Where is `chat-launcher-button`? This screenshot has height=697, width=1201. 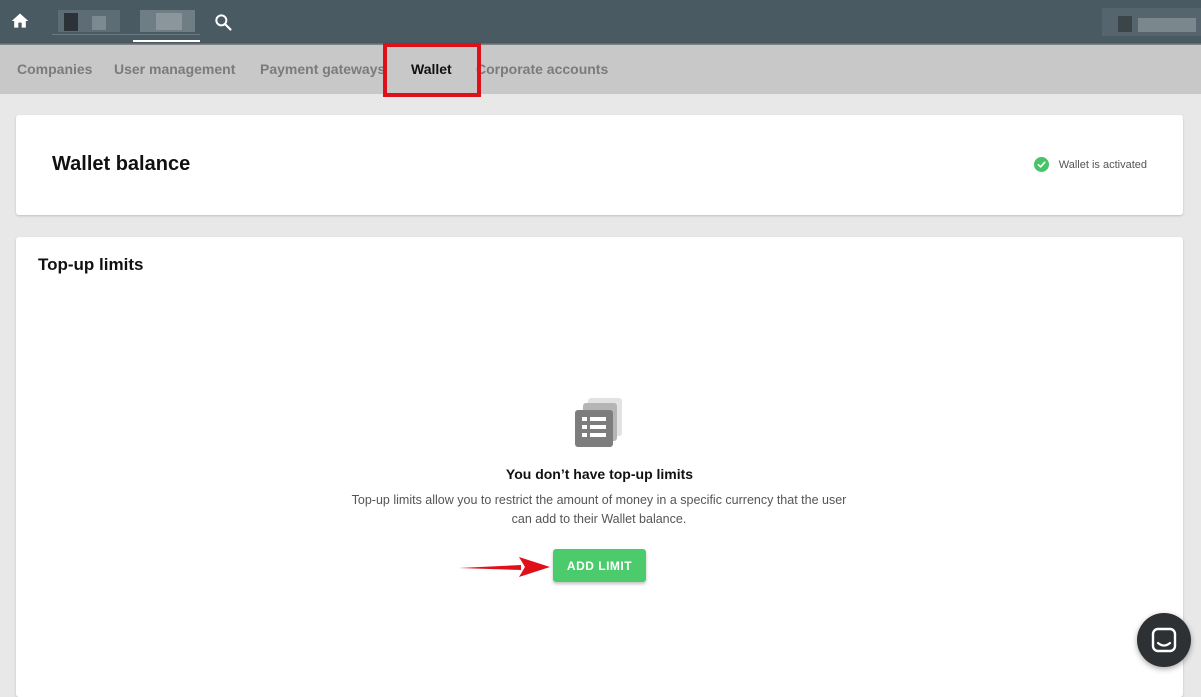
chat-launcher-button is located at coordinates (1164, 640).